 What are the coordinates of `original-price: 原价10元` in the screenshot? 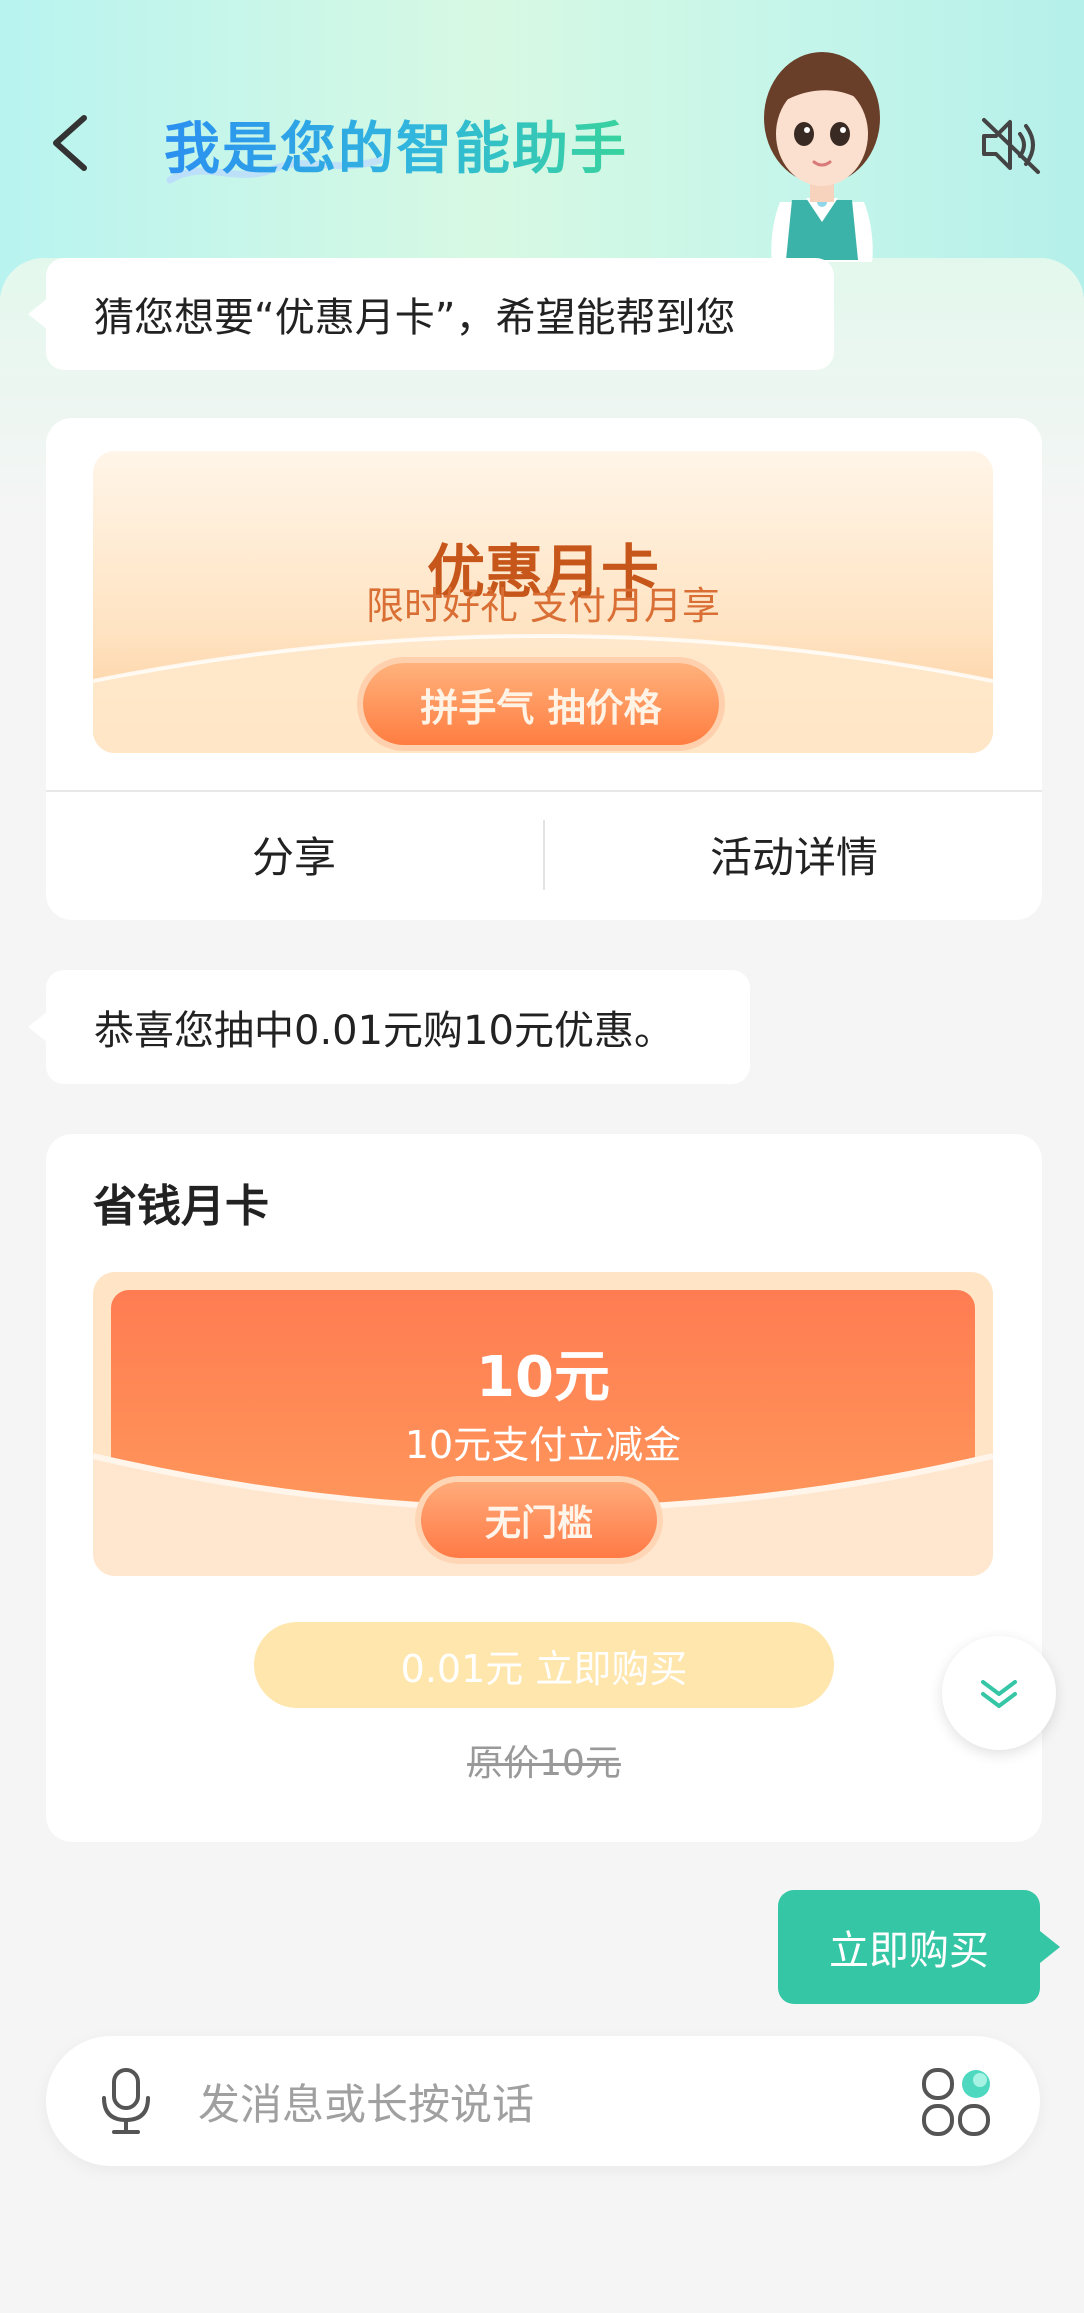 It's located at (544, 1763).